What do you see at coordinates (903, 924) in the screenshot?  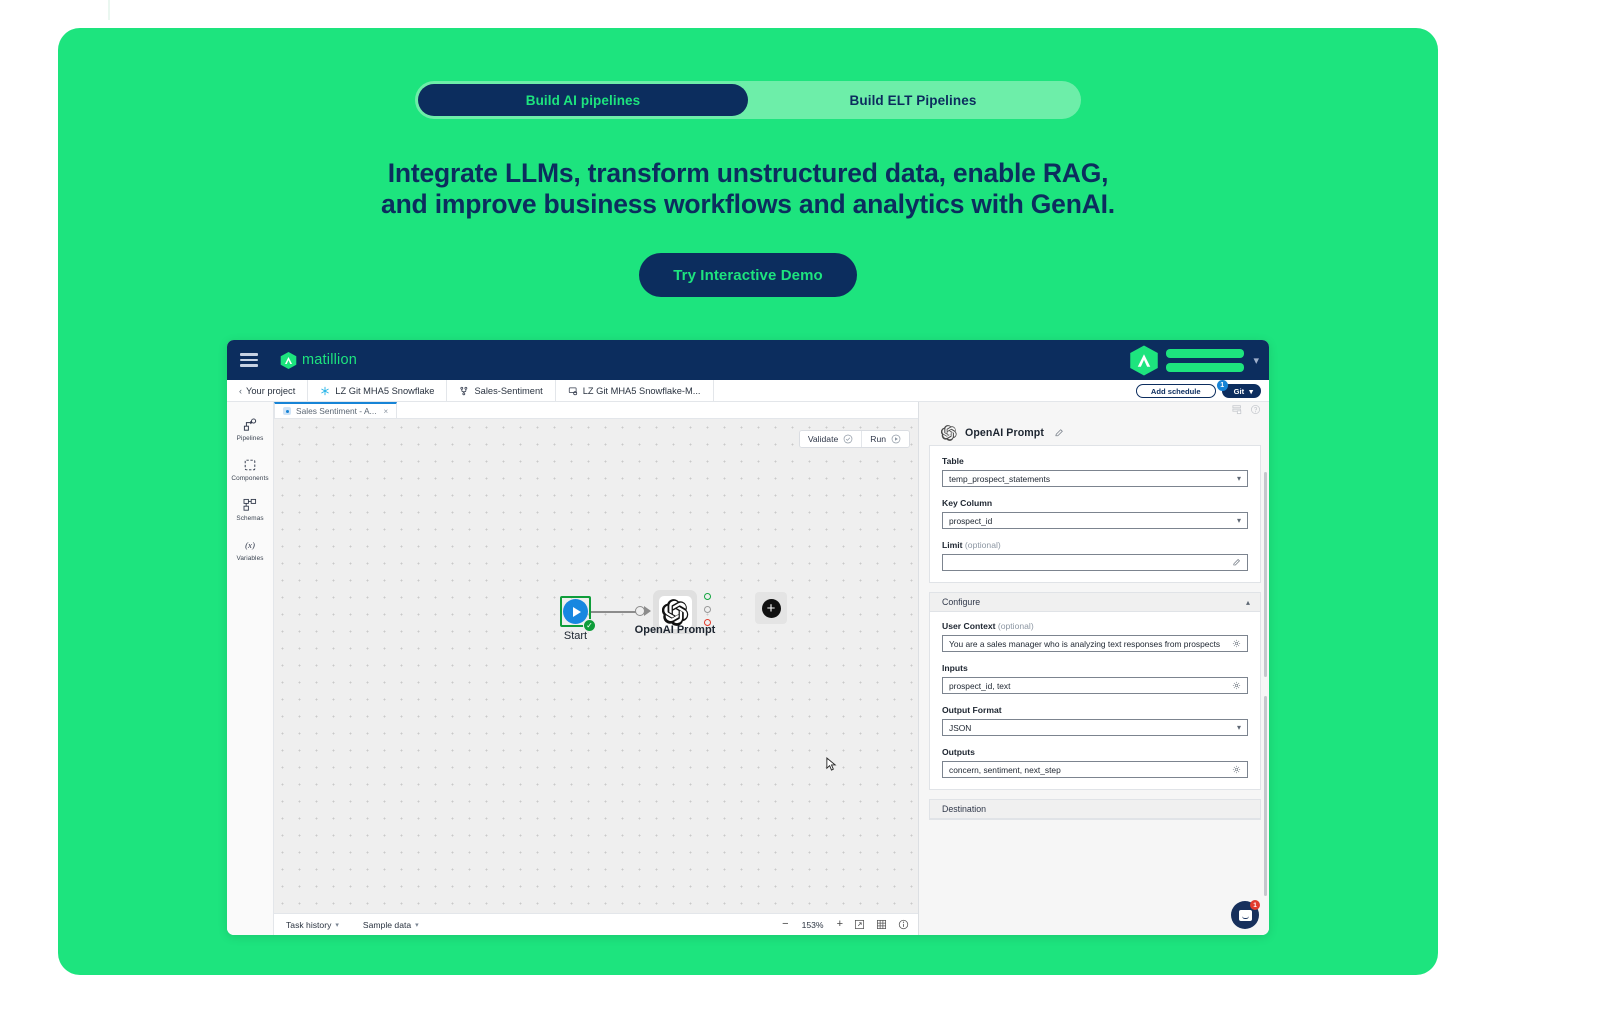 I see `info-icon` at bounding box center [903, 924].